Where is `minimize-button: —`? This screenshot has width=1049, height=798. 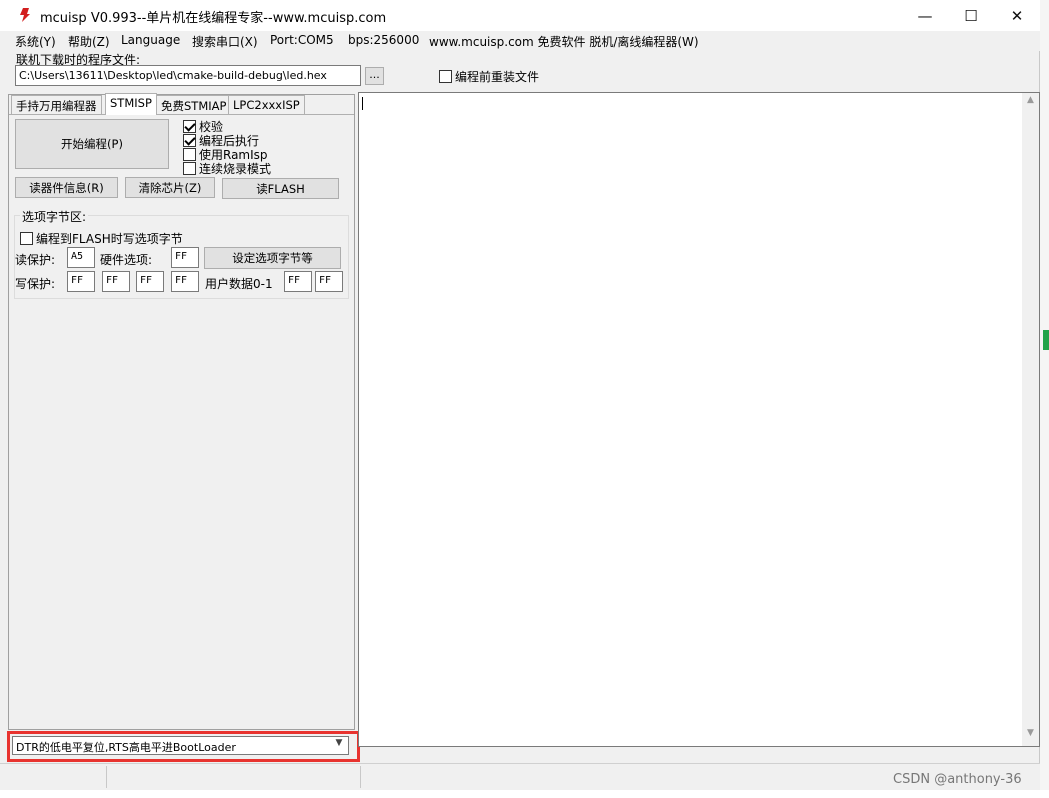
minimize-button: — is located at coordinates (925, 15).